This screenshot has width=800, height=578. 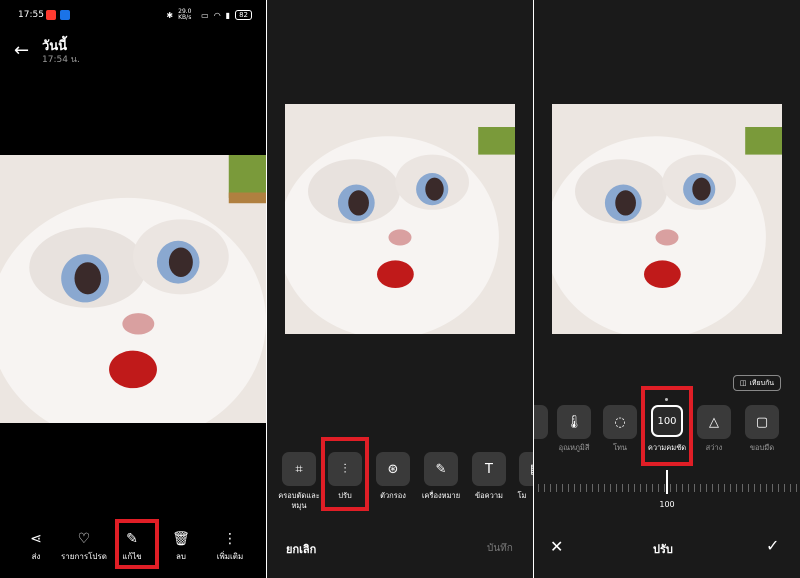 I want to click on brightness-option-label: สว่าง, so click(x=714, y=447).